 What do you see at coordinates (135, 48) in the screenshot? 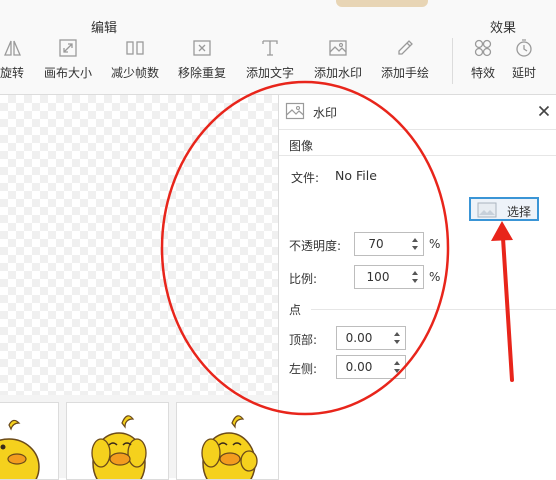
I see `reduce-frames-icon` at bounding box center [135, 48].